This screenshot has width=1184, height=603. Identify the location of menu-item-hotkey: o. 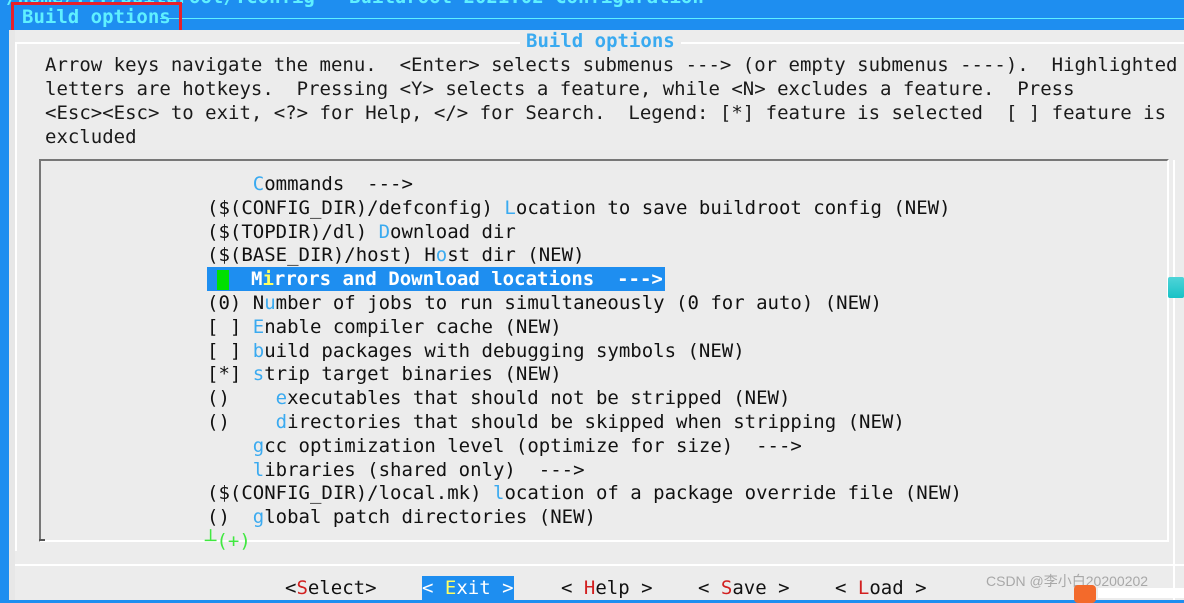
(441, 255).